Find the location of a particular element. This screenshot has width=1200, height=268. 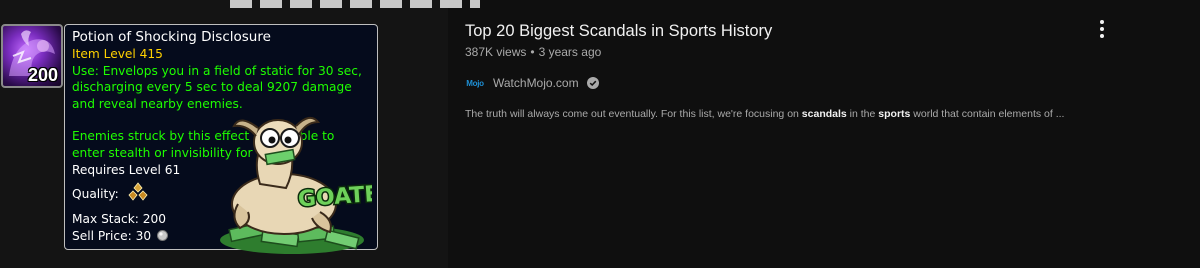

verified-check-icon is located at coordinates (592, 83).